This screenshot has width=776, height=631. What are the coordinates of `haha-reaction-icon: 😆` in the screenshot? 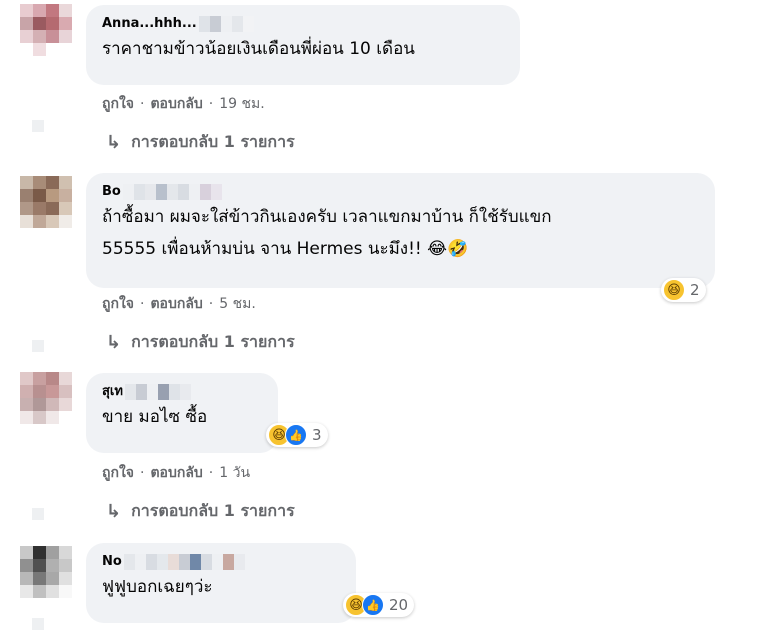 It's located at (674, 290).